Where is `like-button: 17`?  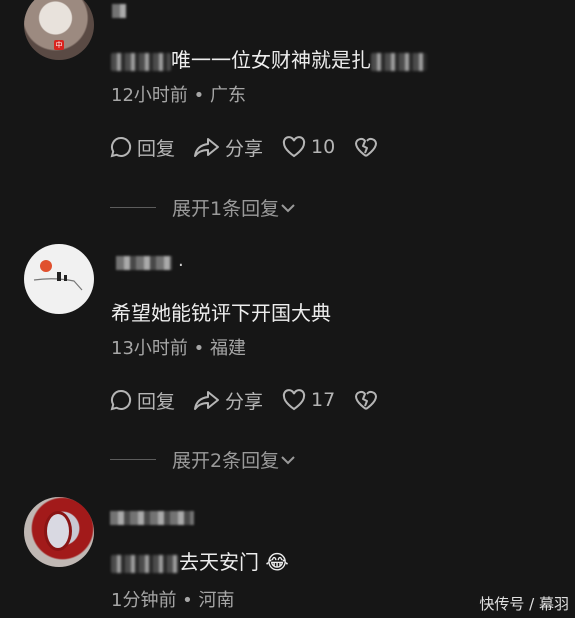
like-button: 17 is located at coordinates (308, 400).